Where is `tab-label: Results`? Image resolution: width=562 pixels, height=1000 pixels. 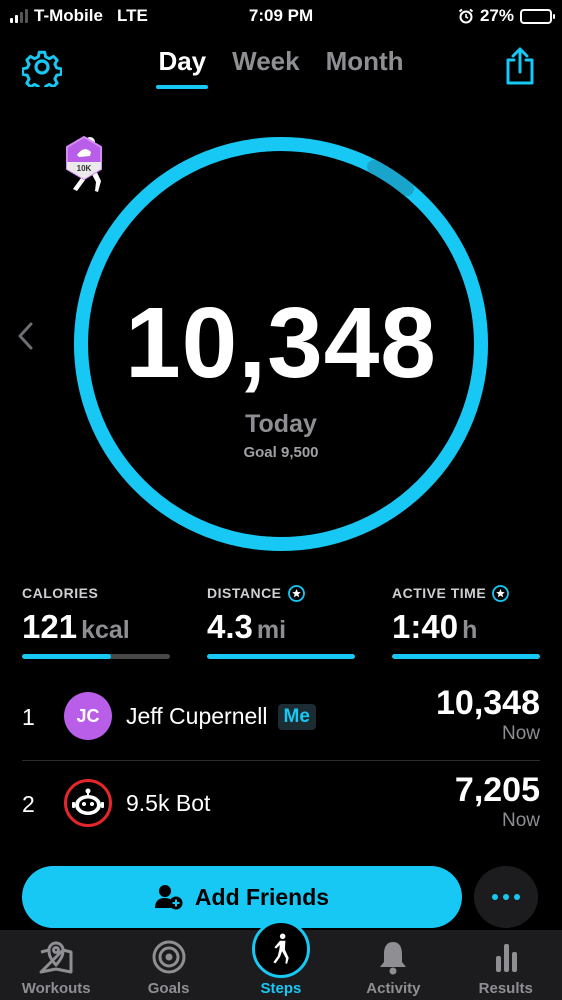
tab-label: Results is located at coordinates (505, 988).